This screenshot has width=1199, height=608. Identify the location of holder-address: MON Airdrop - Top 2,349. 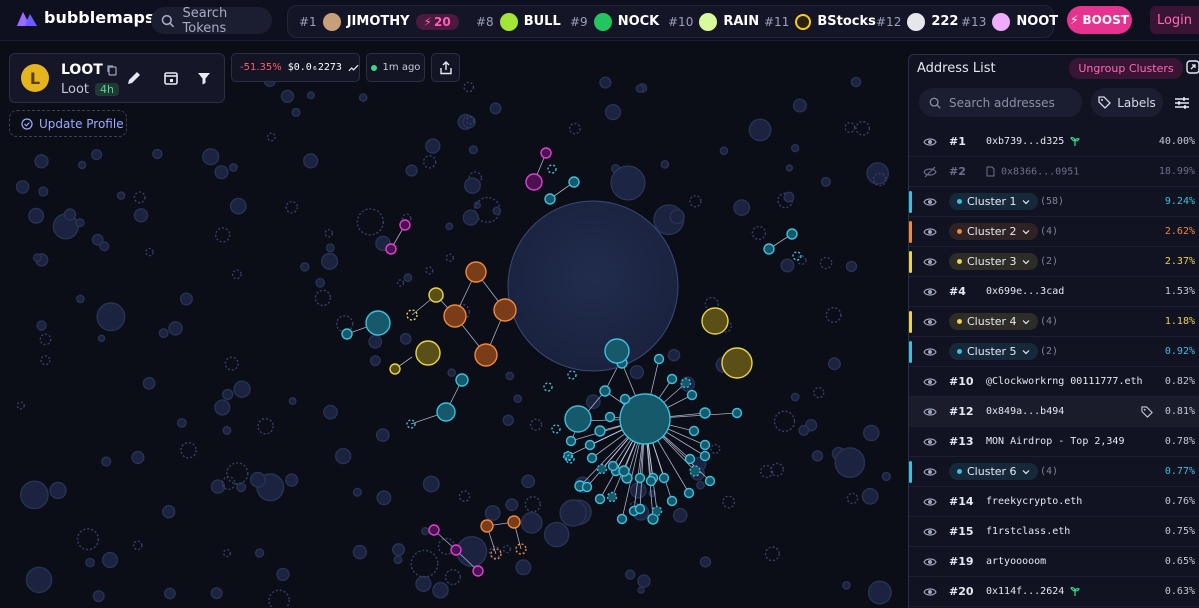
(1055, 441).